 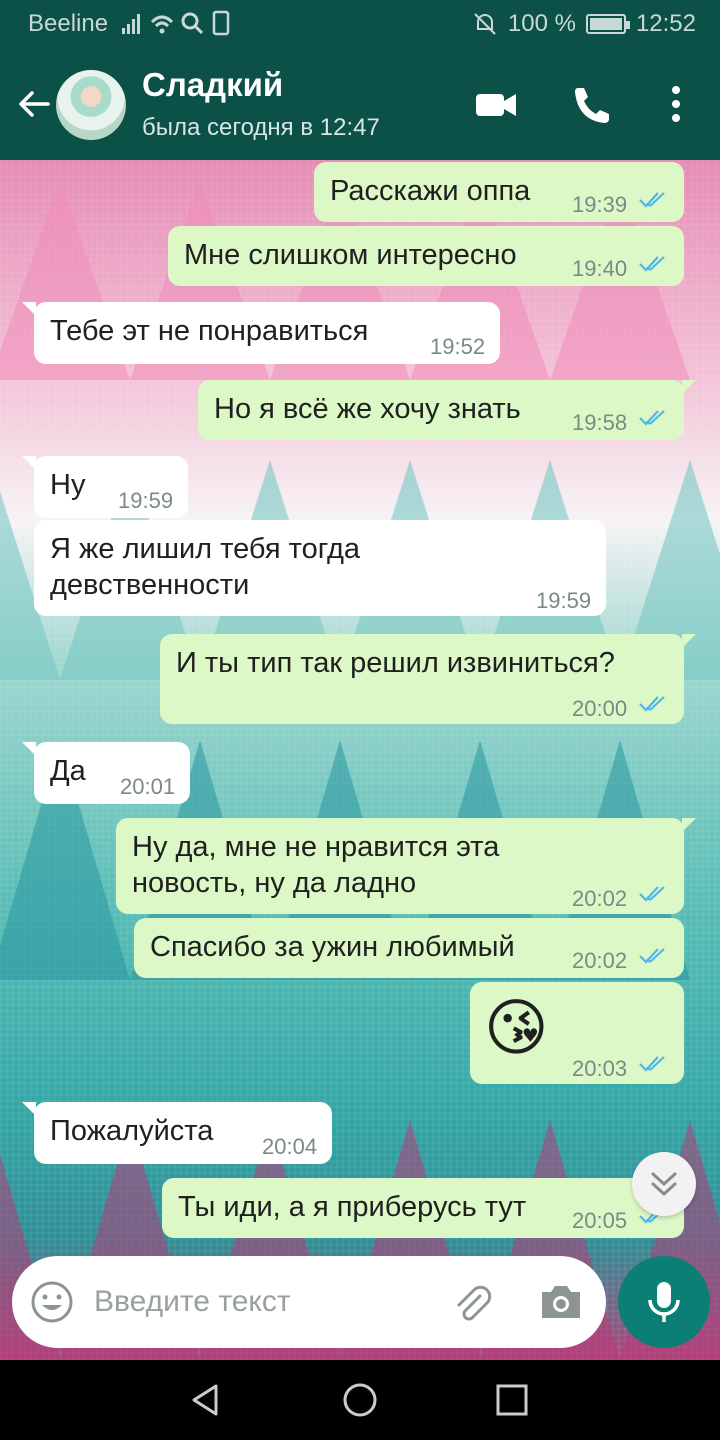 I want to click on message-time: 20:01, so click(x=148, y=786).